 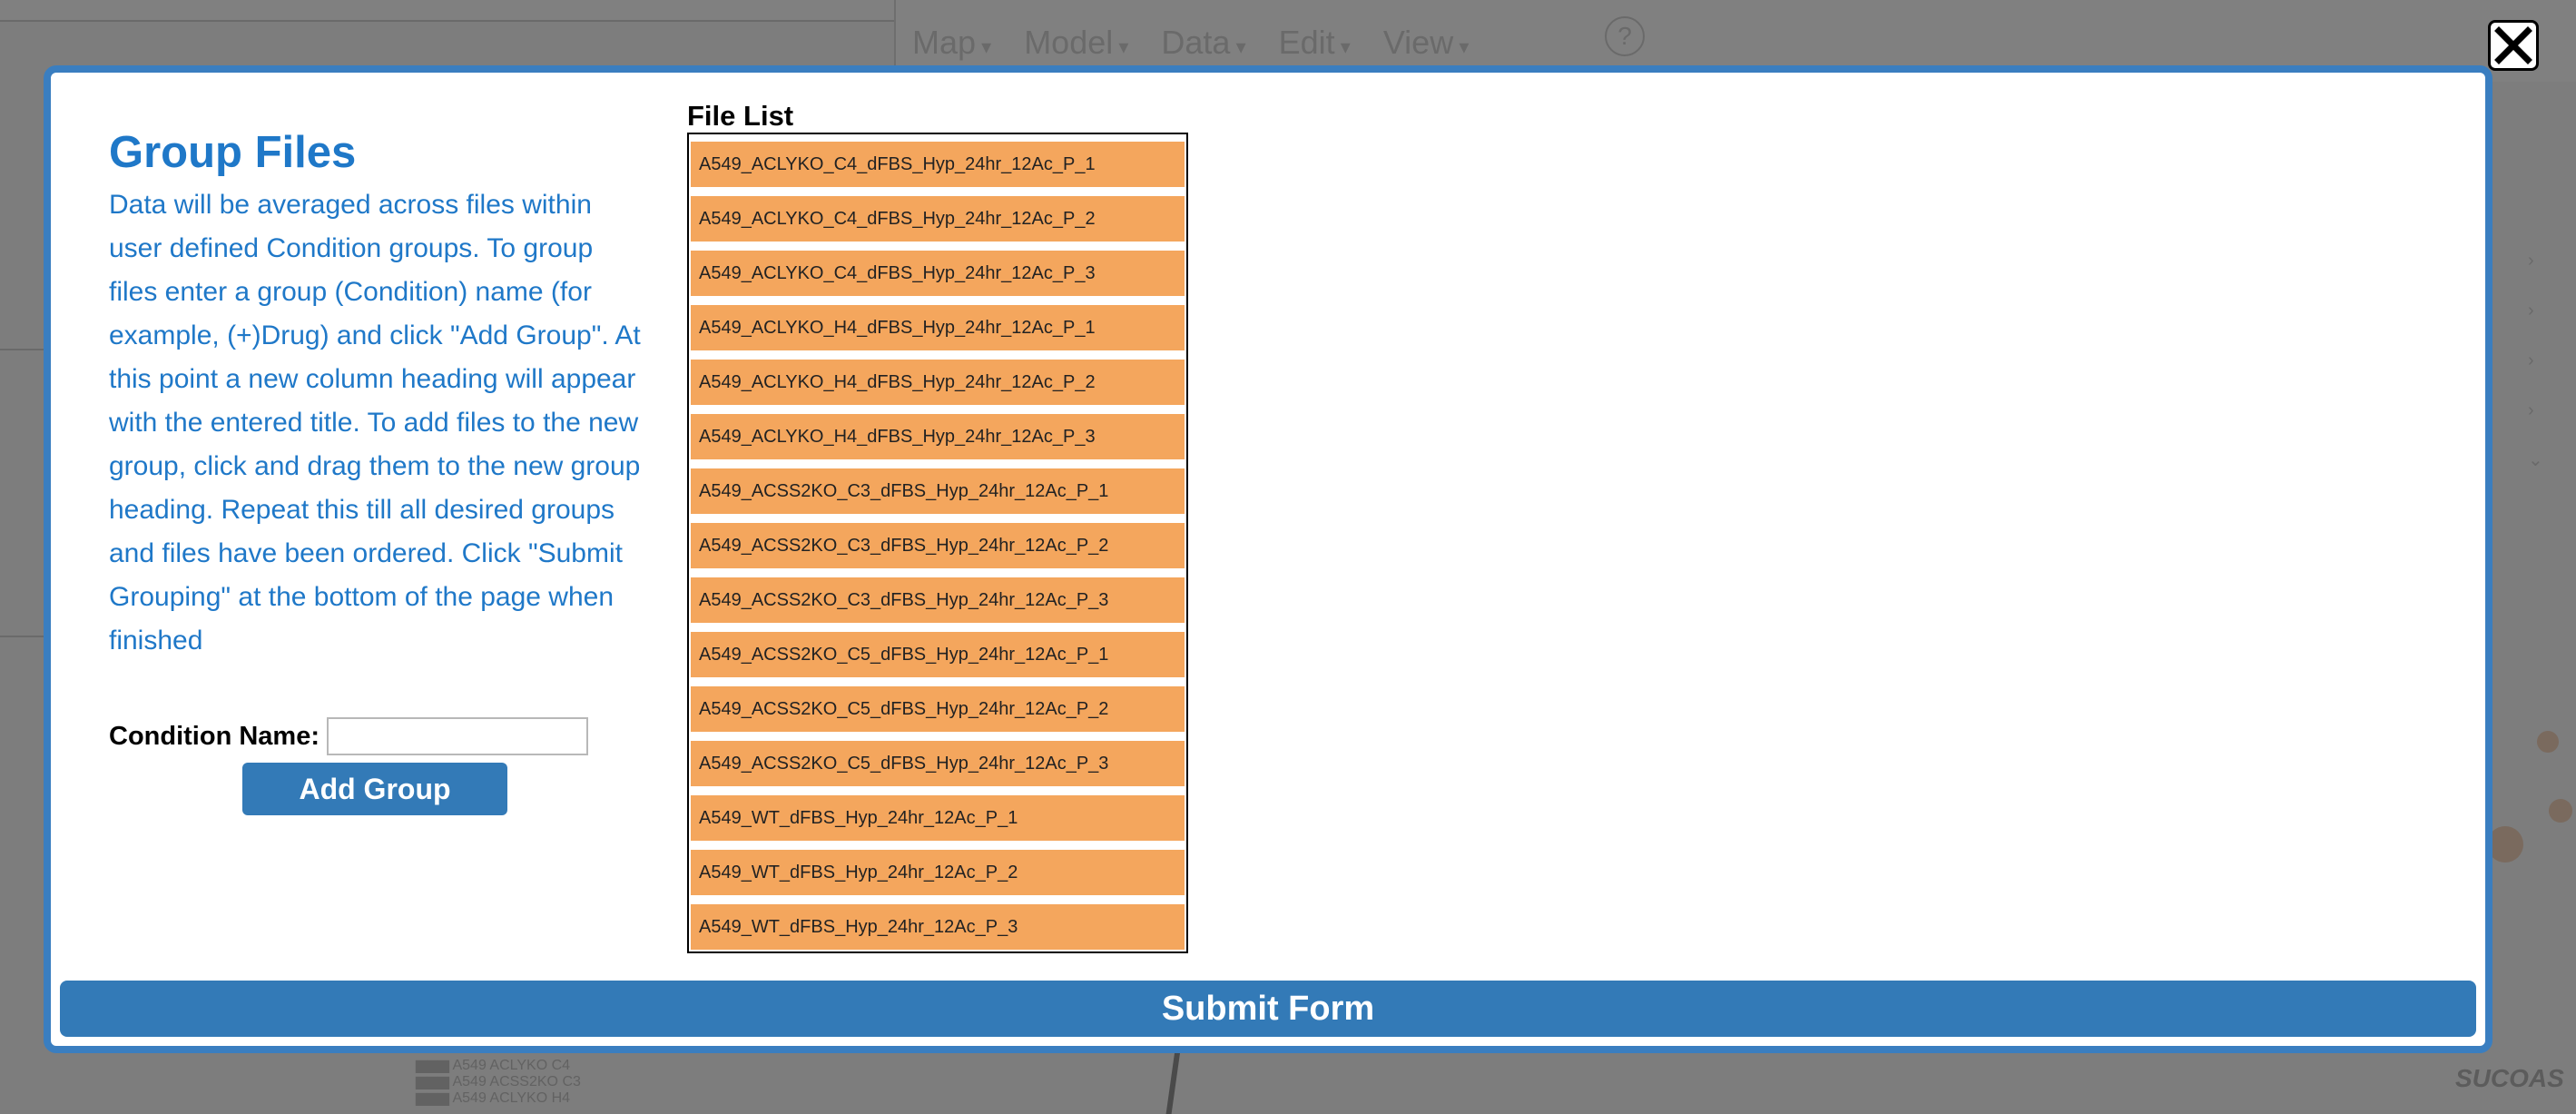 What do you see at coordinates (2535, 360) in the screenshot?
I see `background-chevrons-icon: › › › › ⌄` at bounding box center [2535, 360].